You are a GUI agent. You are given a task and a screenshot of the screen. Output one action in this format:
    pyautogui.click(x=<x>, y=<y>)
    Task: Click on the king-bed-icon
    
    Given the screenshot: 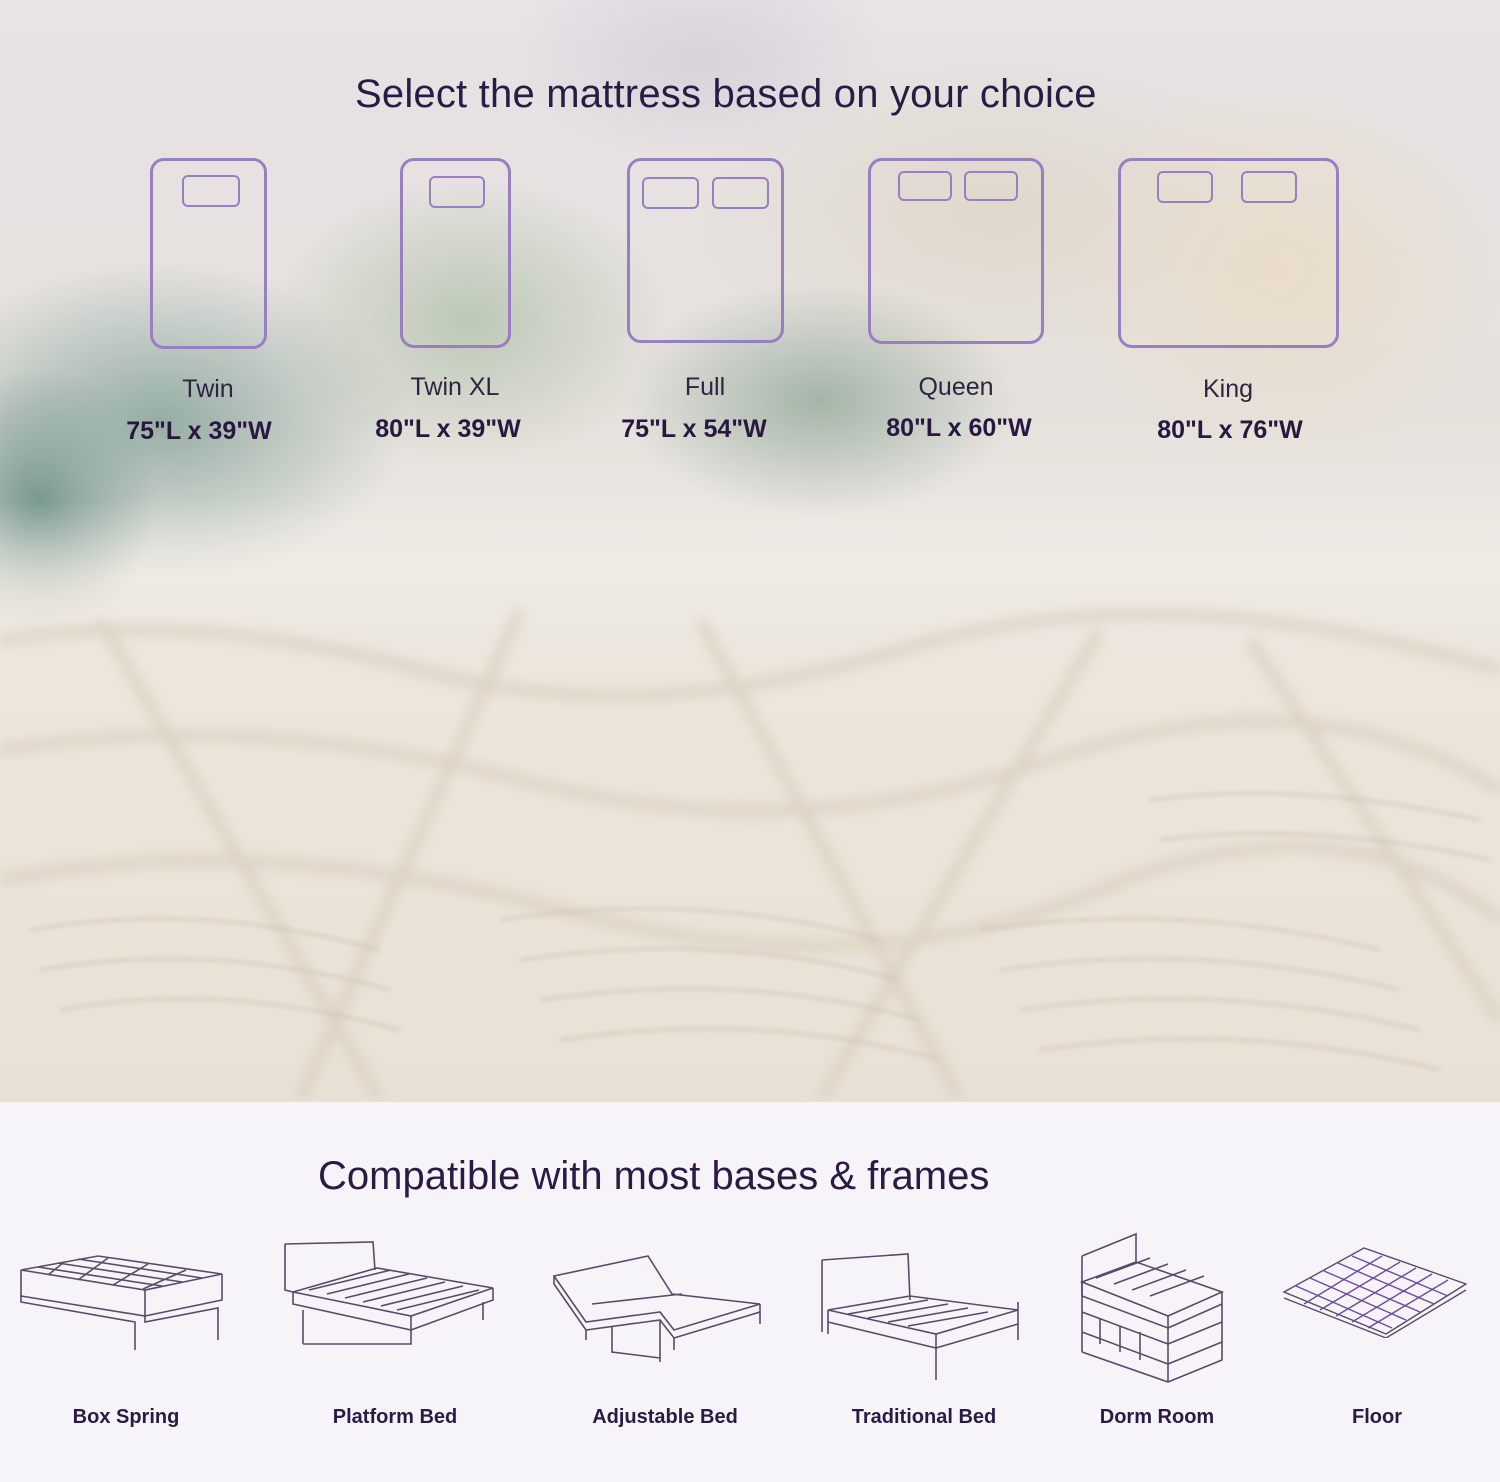 What is the action you would take?
    pyautogui.click(x=1228, y=253)
    